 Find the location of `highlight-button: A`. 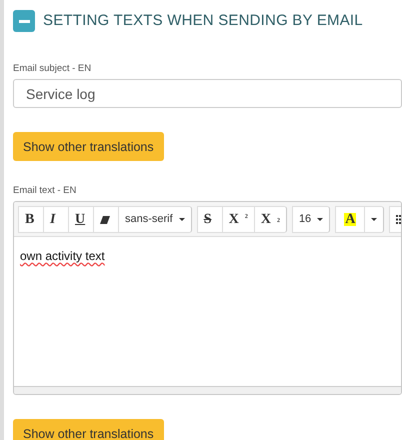

highlight-button: A is located at coordinates (350, 219).